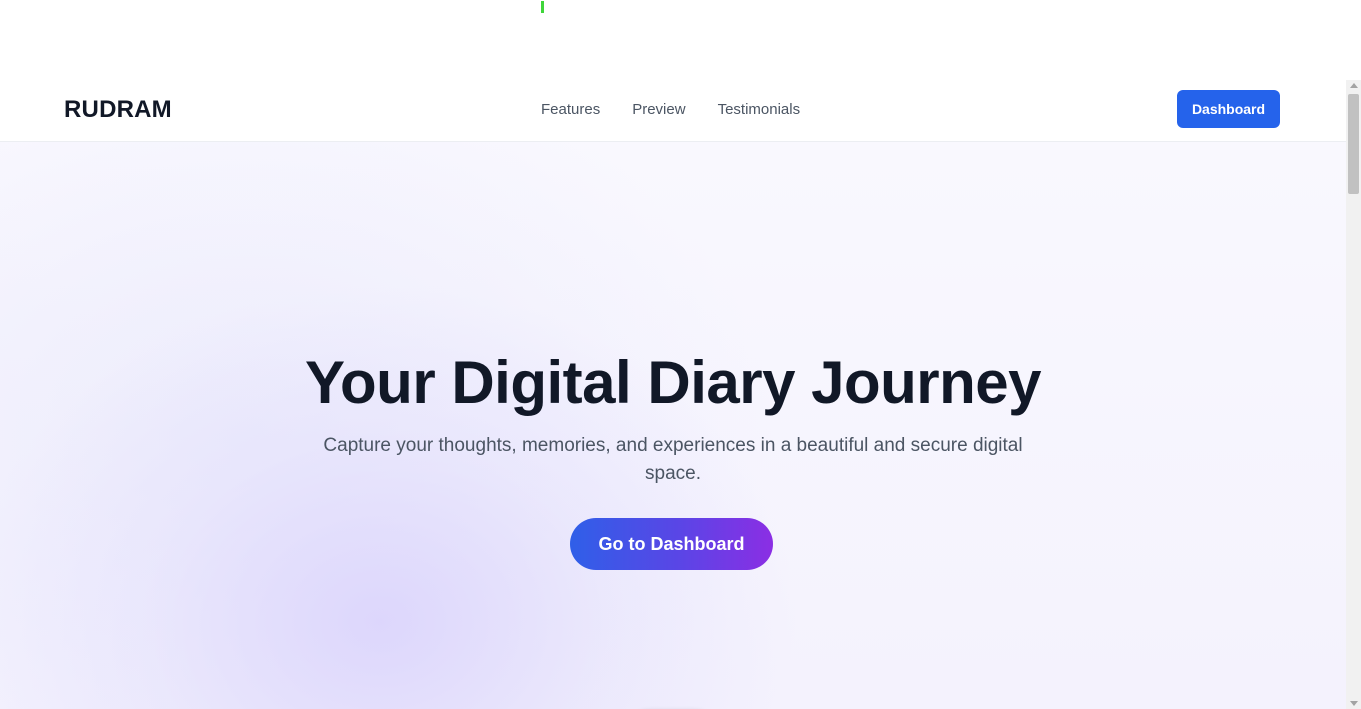  Describe the element at coordinates (680, 40) in the screenshot. I see `browser-top-strip` at that location.